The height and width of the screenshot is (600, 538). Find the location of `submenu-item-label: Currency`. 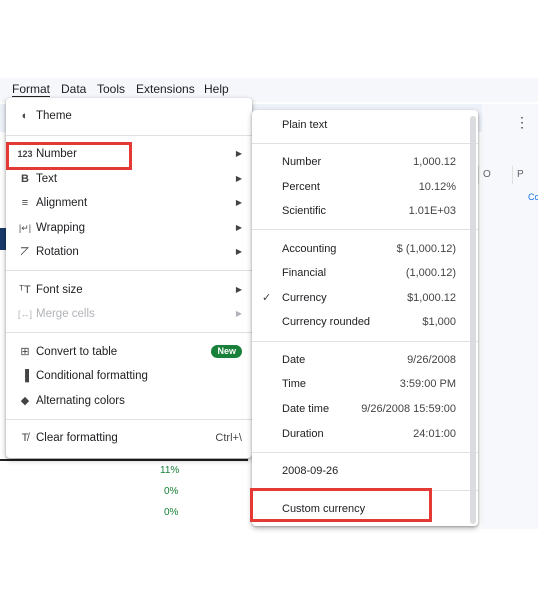

submenu-item-label: Currency is located at coordinates (304, 298).